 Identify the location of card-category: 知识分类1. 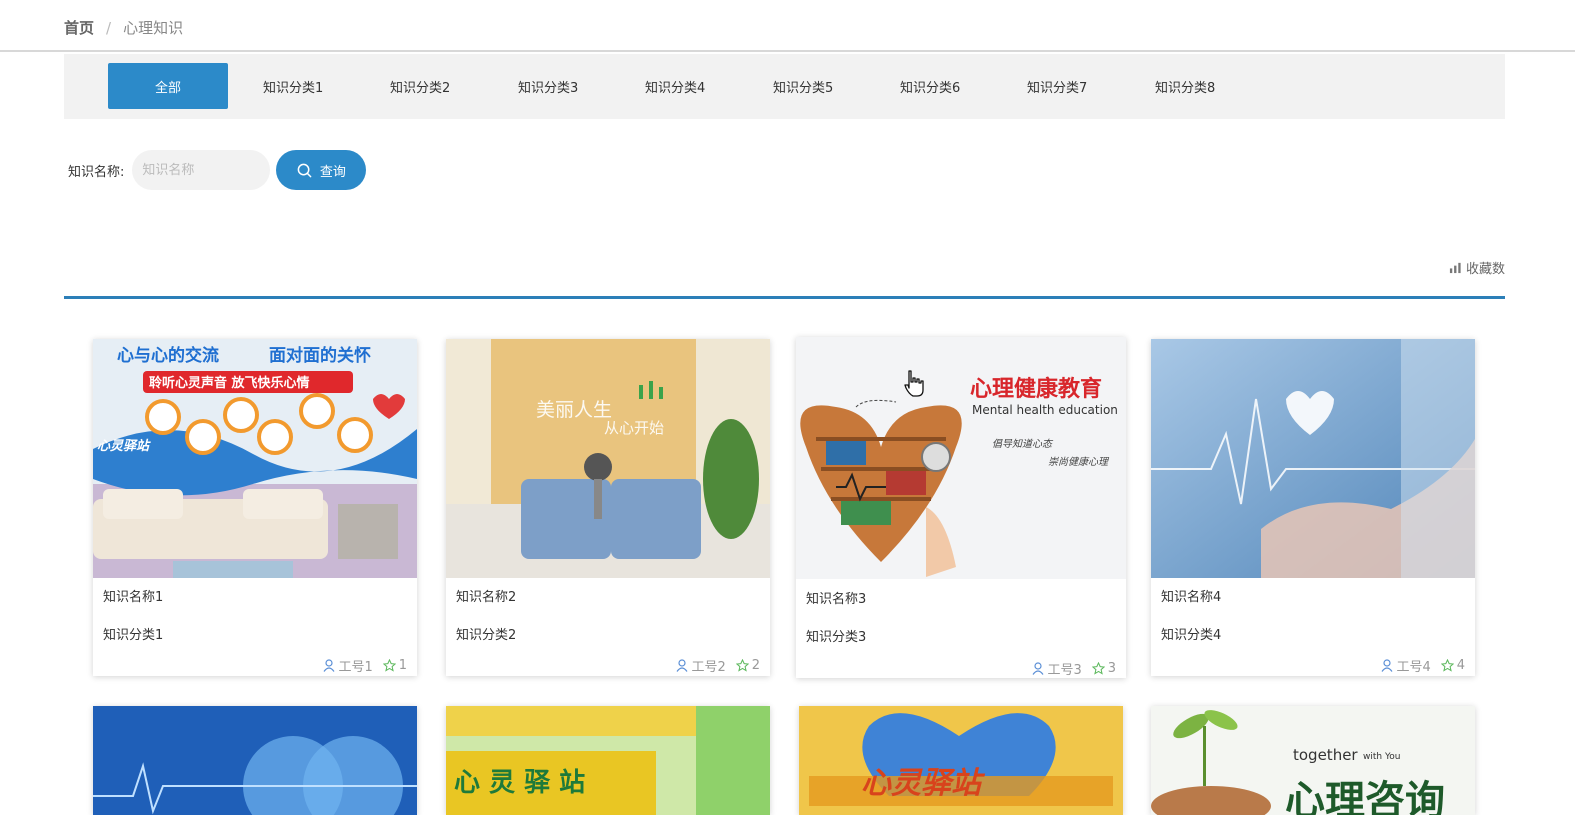
(133, 635).